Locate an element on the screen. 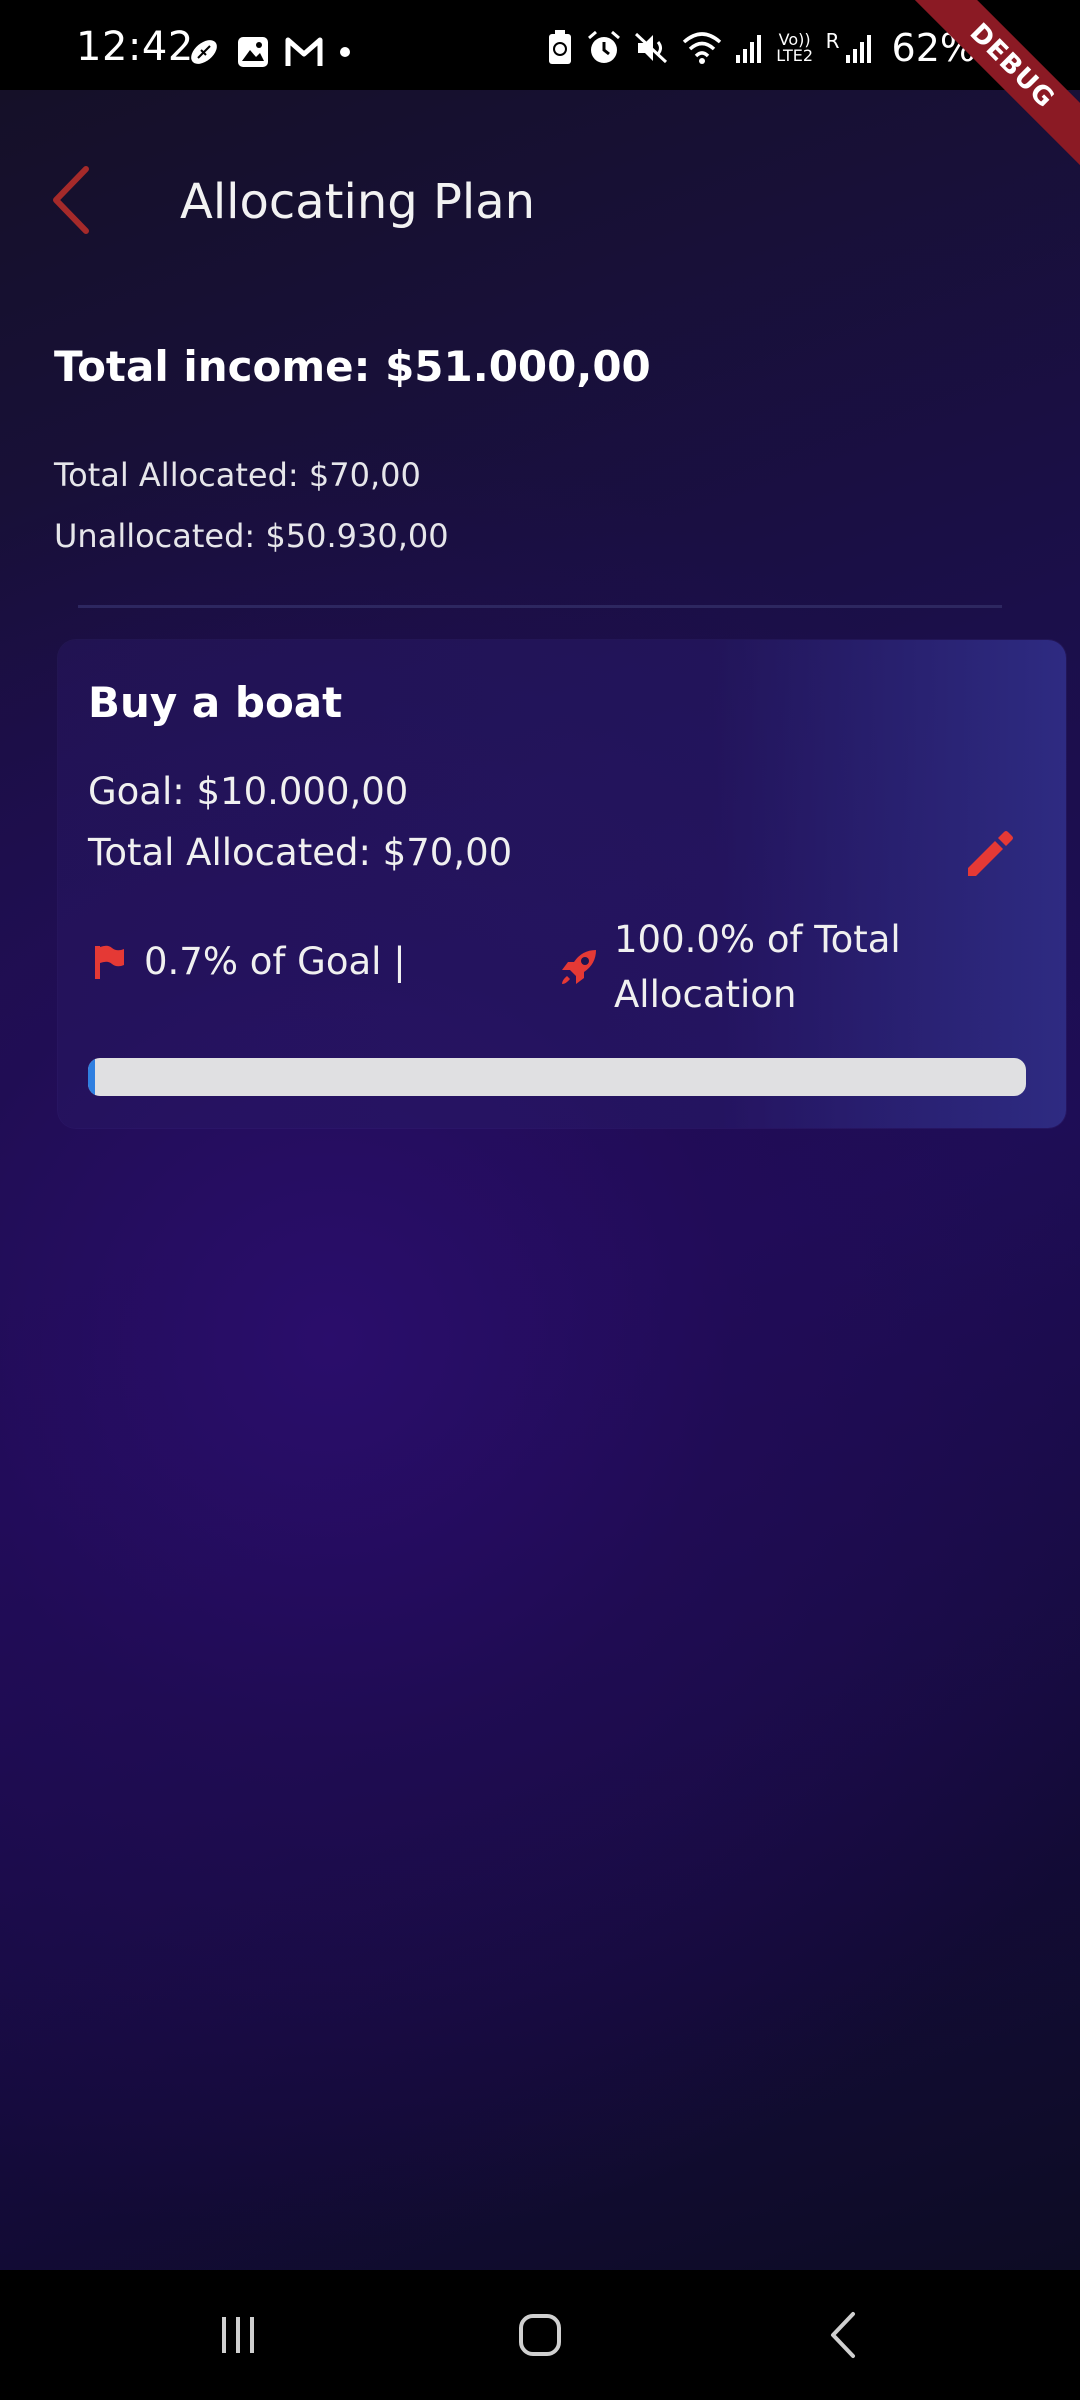  wifi-icon is located at coordinates (701, 48).